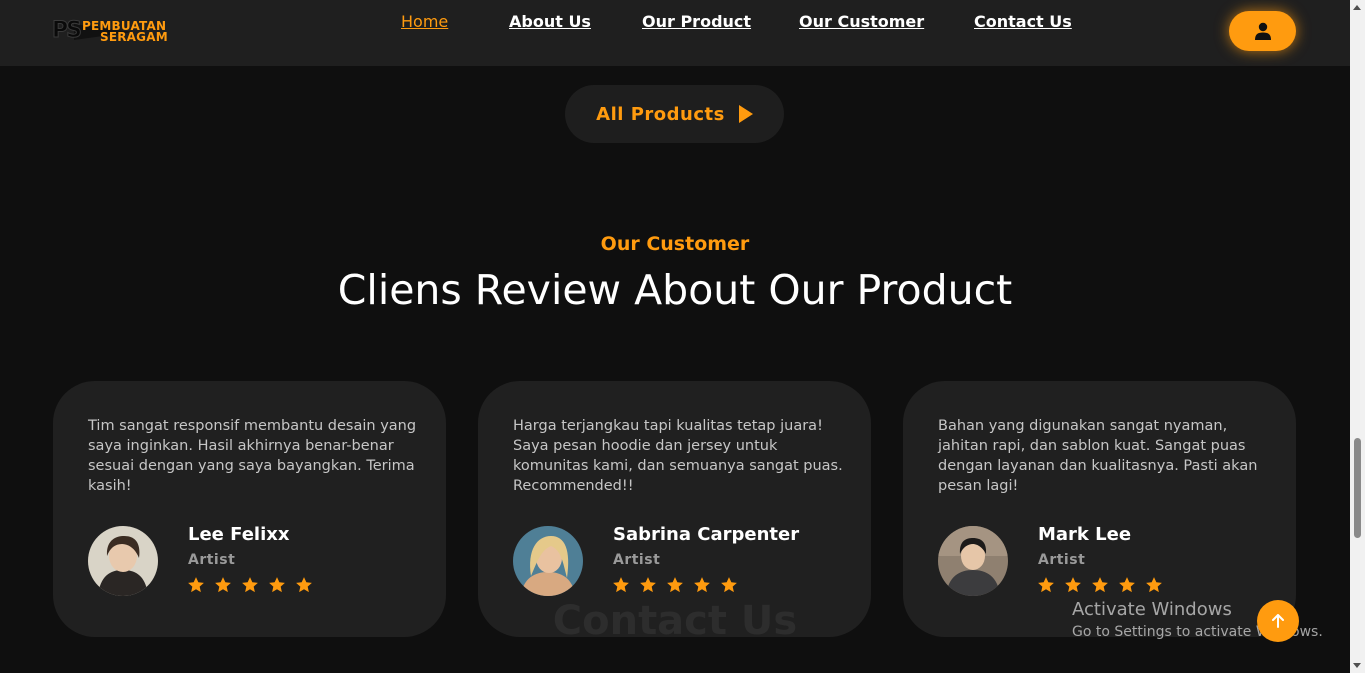 The width and height of the screenshot is (1365, 673). Describe the element at coordinates (1357, 7) in the screenshot. I see `scroll-up-arrow` at that location.